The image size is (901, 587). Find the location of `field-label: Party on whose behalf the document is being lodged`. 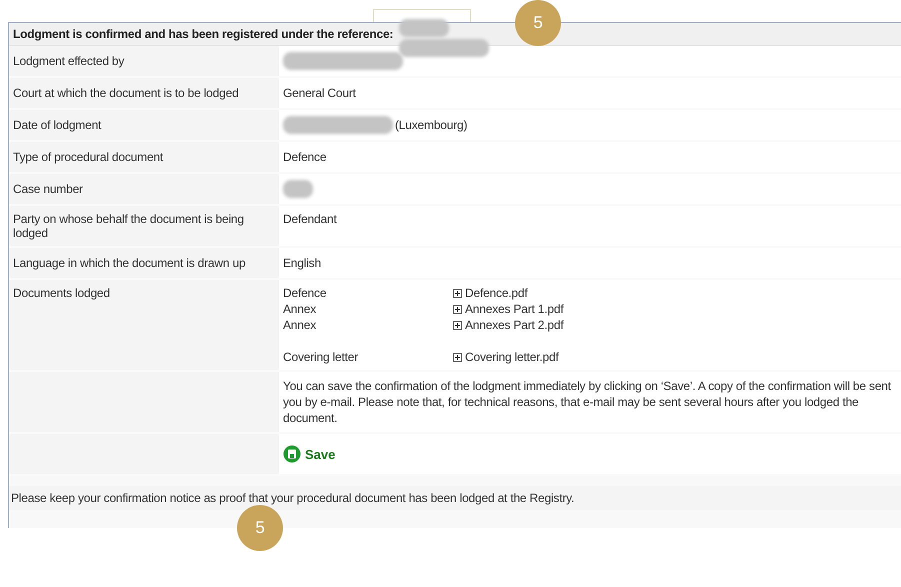

field-label: Party on whose behalf the document is being lodged is located at coordinates (129, 226).